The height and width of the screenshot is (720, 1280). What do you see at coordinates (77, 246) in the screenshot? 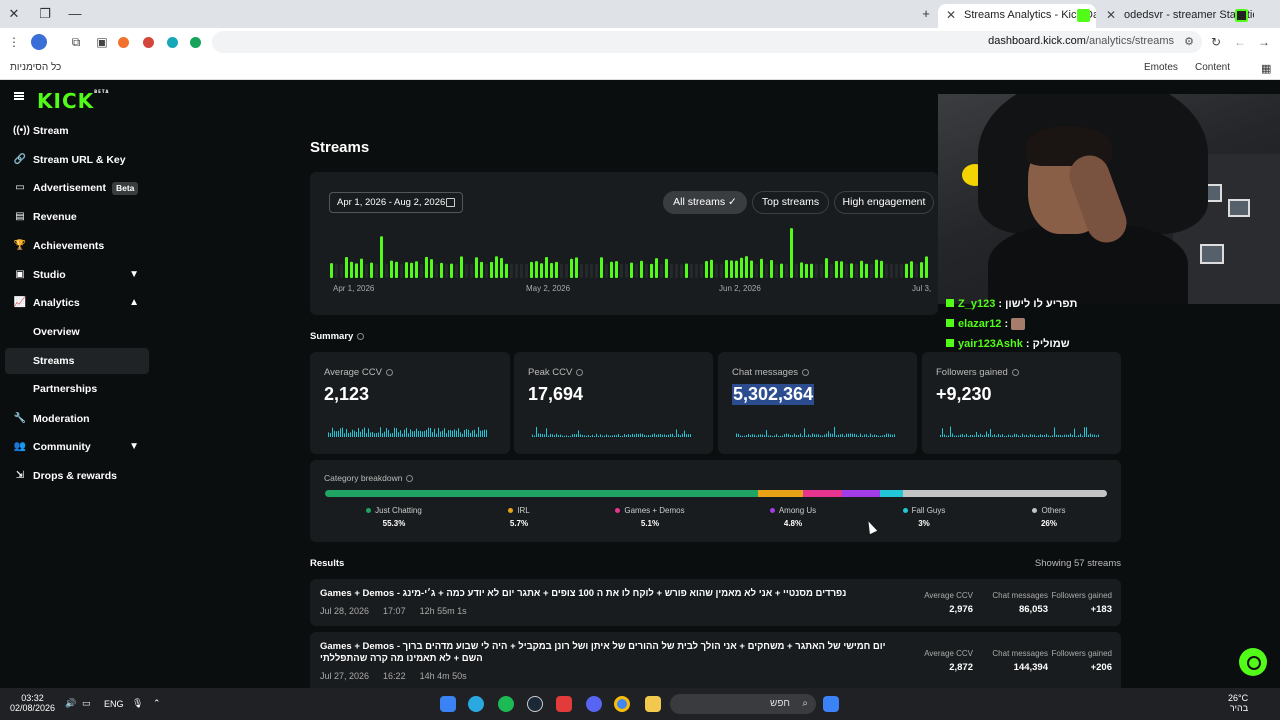
I see `sidebar-item-achievements: 🏆 Achievements` at bounding box center [77, 246].